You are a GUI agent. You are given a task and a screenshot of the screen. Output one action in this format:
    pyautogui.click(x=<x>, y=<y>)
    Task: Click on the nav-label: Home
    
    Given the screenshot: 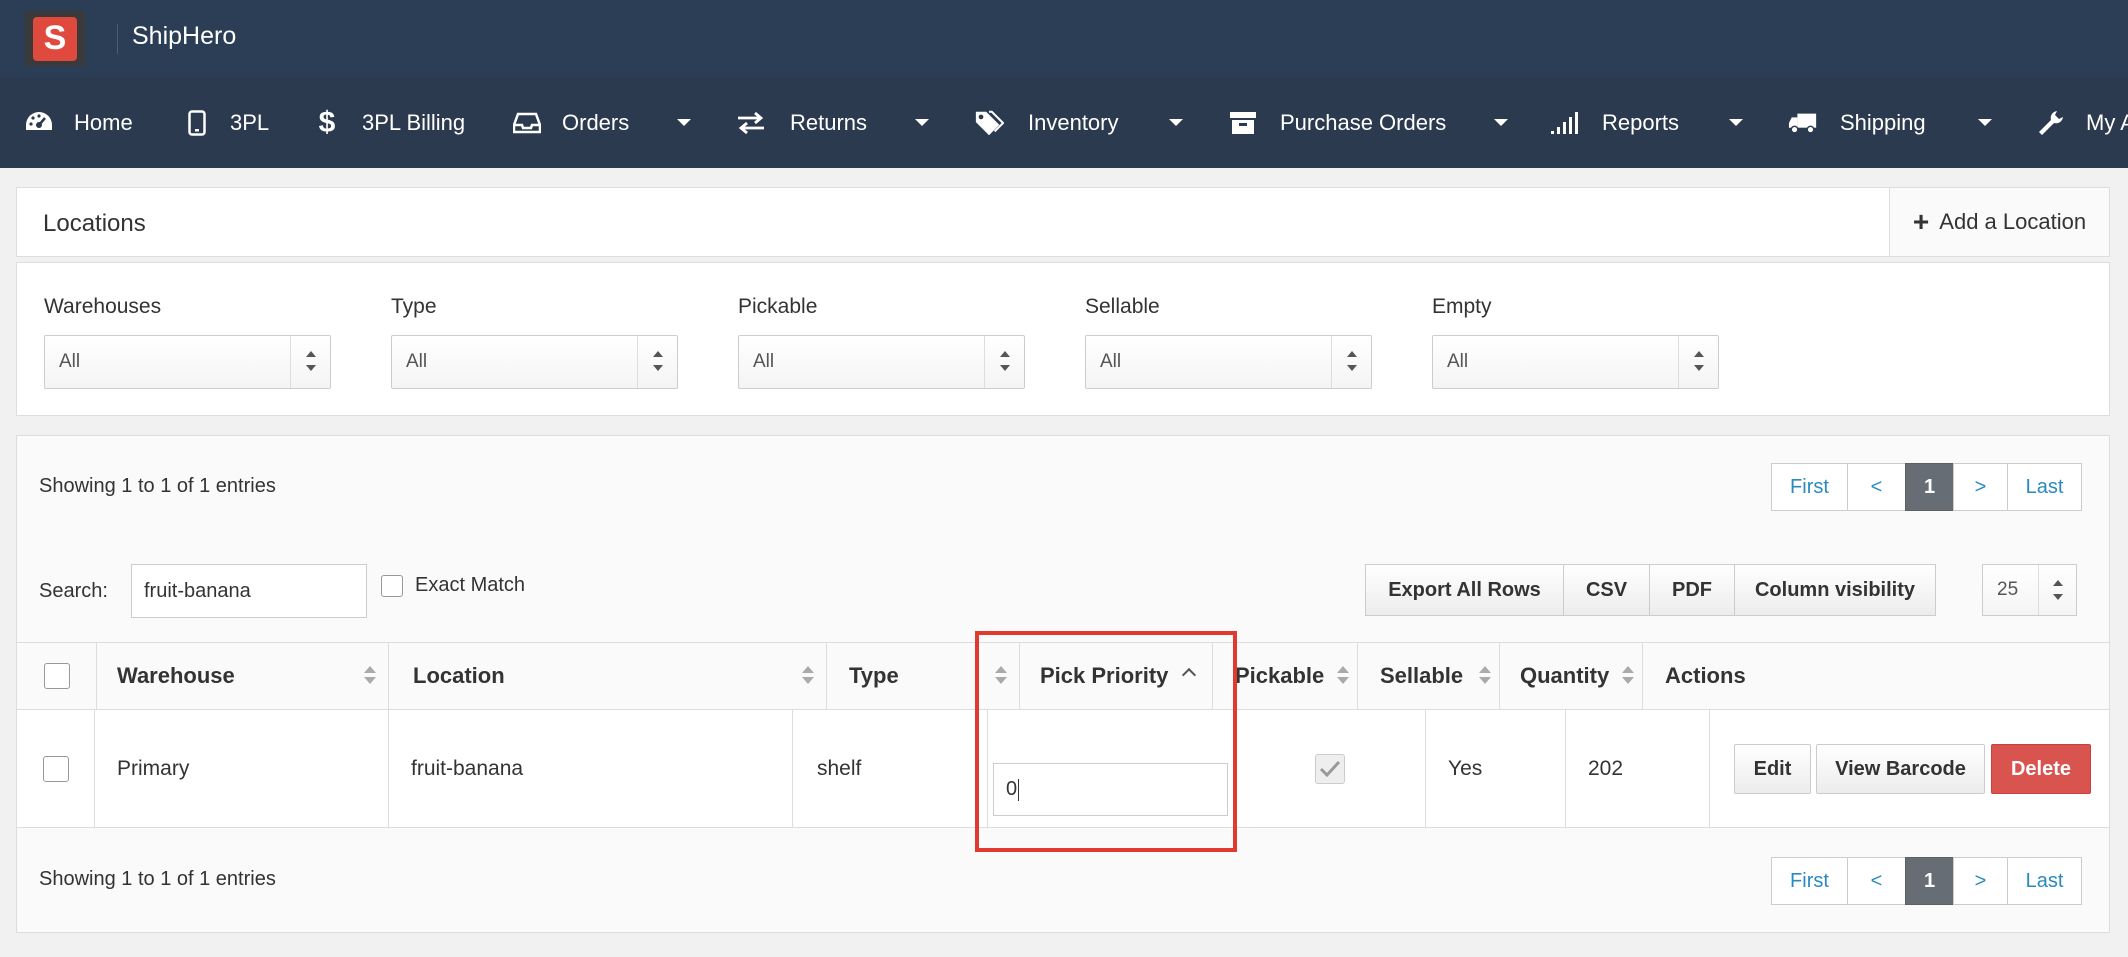 What is the action you would take?
    pyautogui.click(x=103, y=122)
    